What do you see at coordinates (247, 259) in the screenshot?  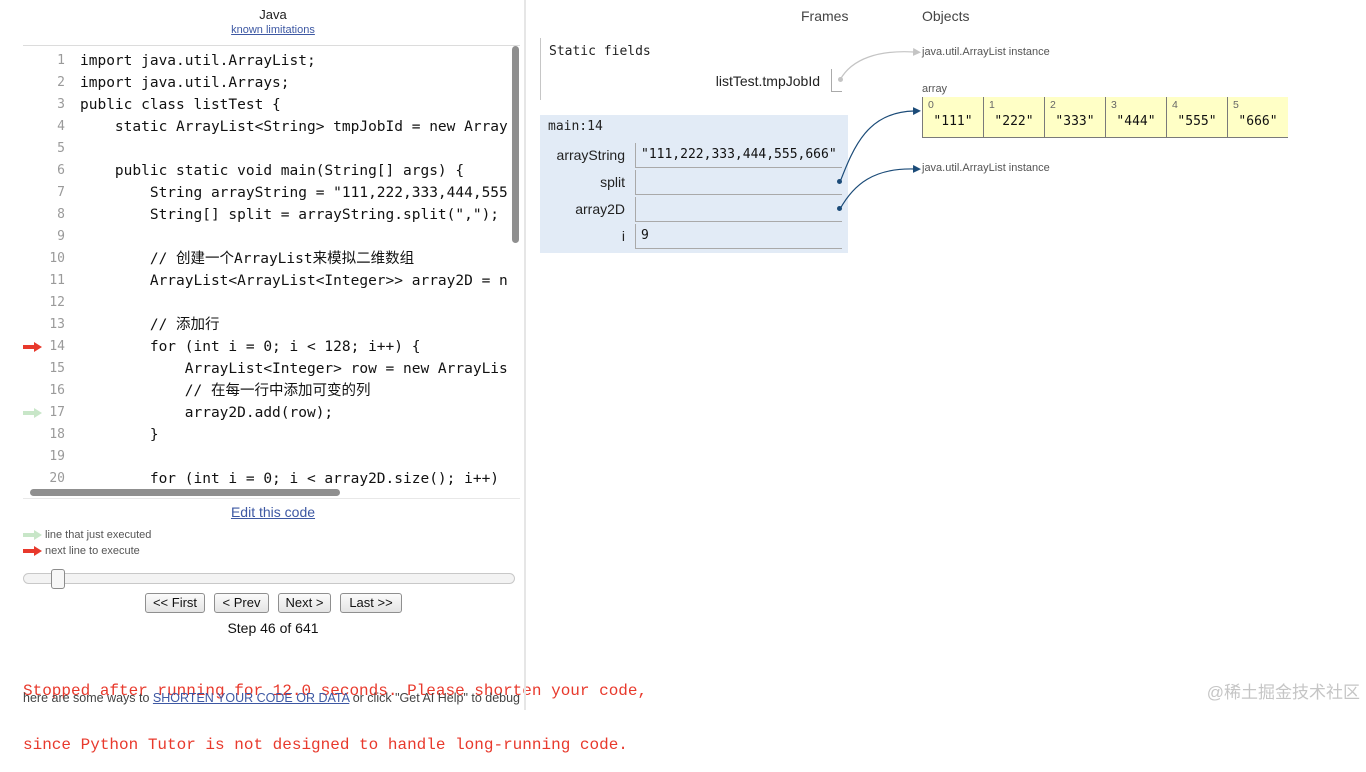 I see `line-code: // 创建一个ArrayList来模拟二维数组` at bounding box center [247, 259].